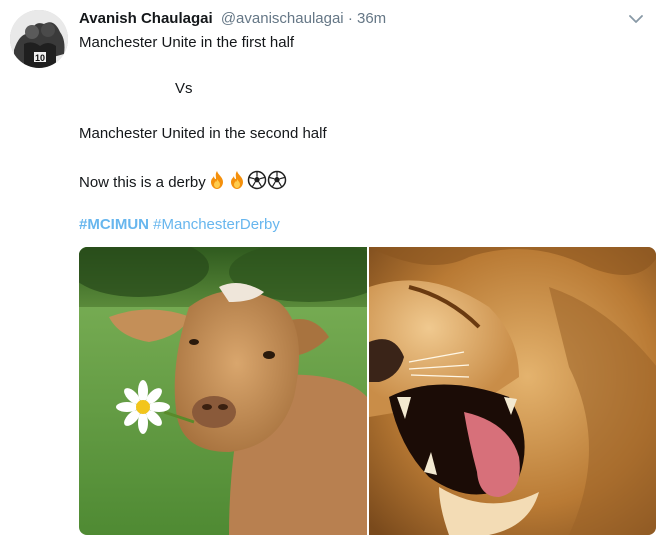 The image size is (660, 539). Describe the element at coordinates (371, 18) in the screenshot. I see `timestamp: 36m` at that location.